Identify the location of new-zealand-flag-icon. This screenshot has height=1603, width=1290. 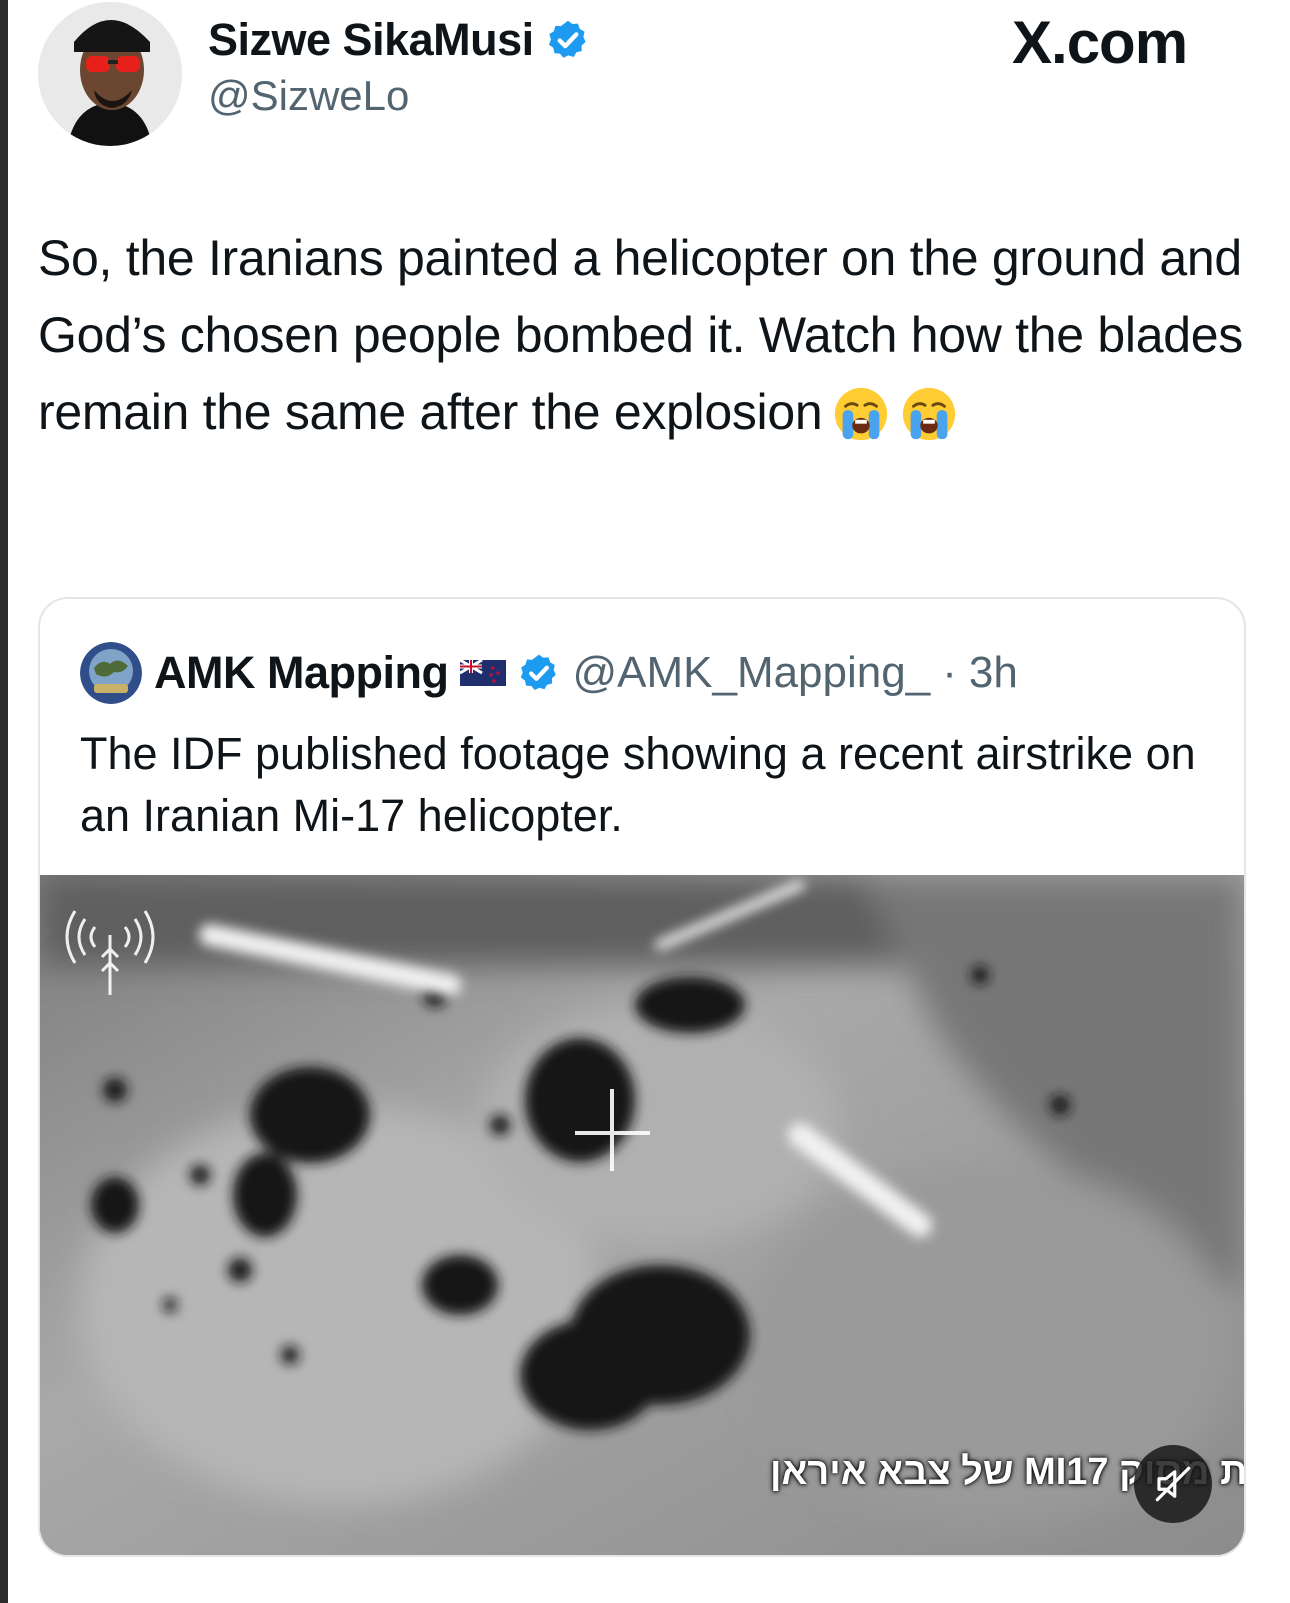
(483, 672).